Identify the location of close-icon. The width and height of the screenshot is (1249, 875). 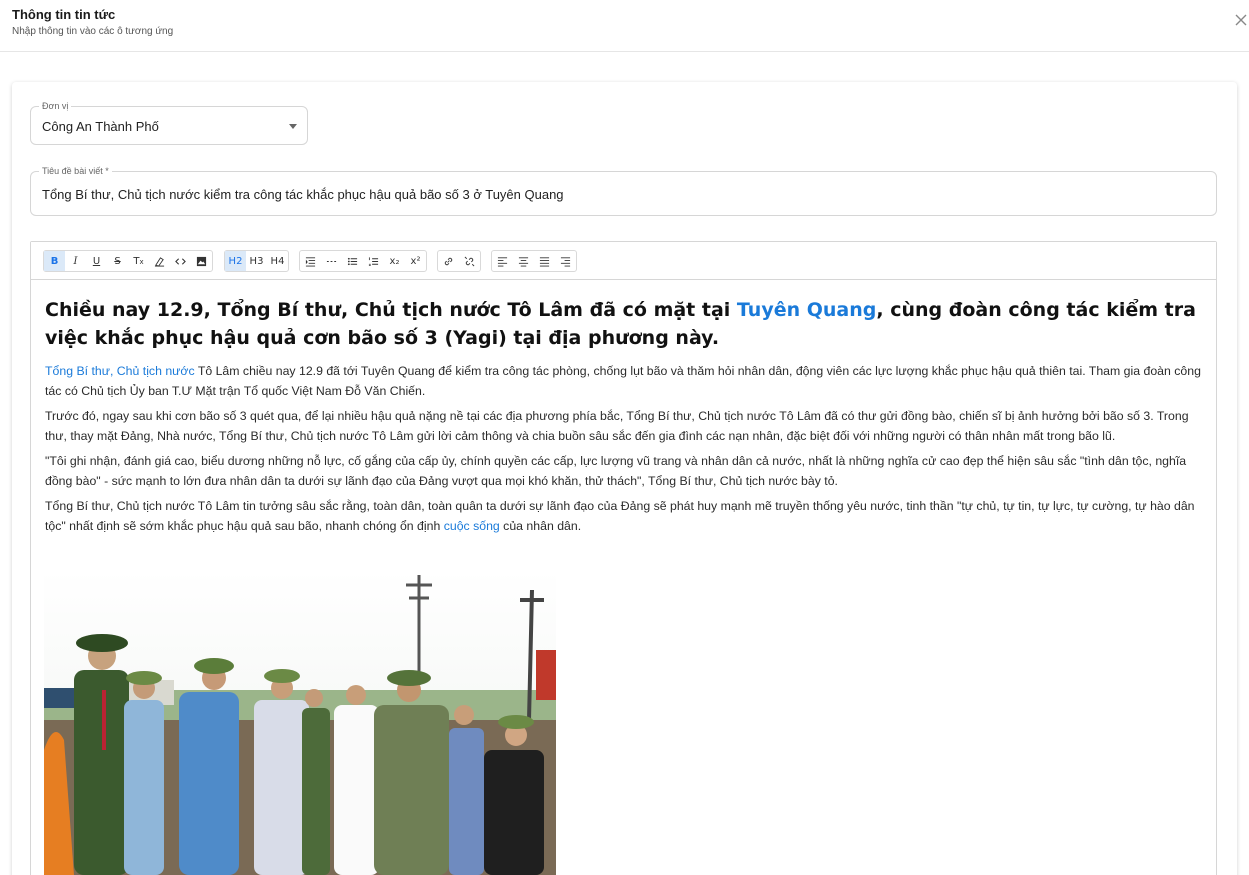
(1241, 20).